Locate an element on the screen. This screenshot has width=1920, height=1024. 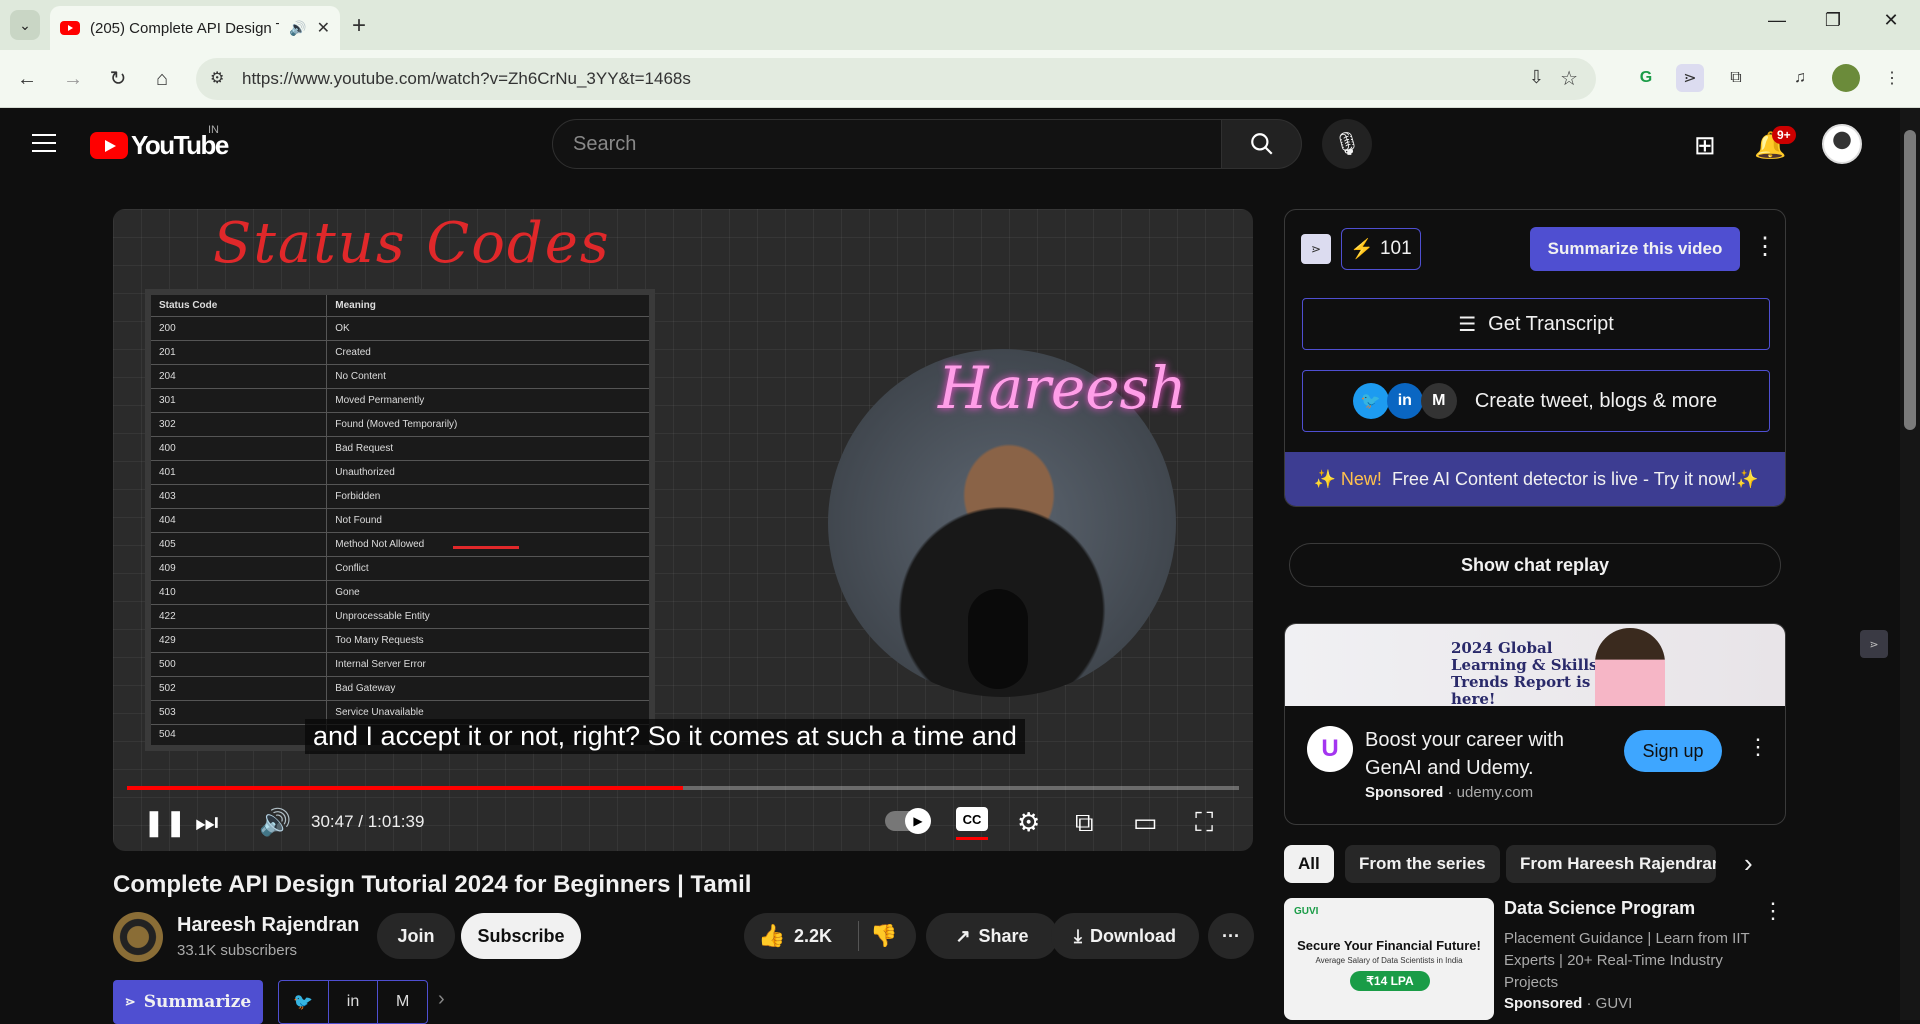
volume-icon: 🔊 is located at coordinates (275, 822).